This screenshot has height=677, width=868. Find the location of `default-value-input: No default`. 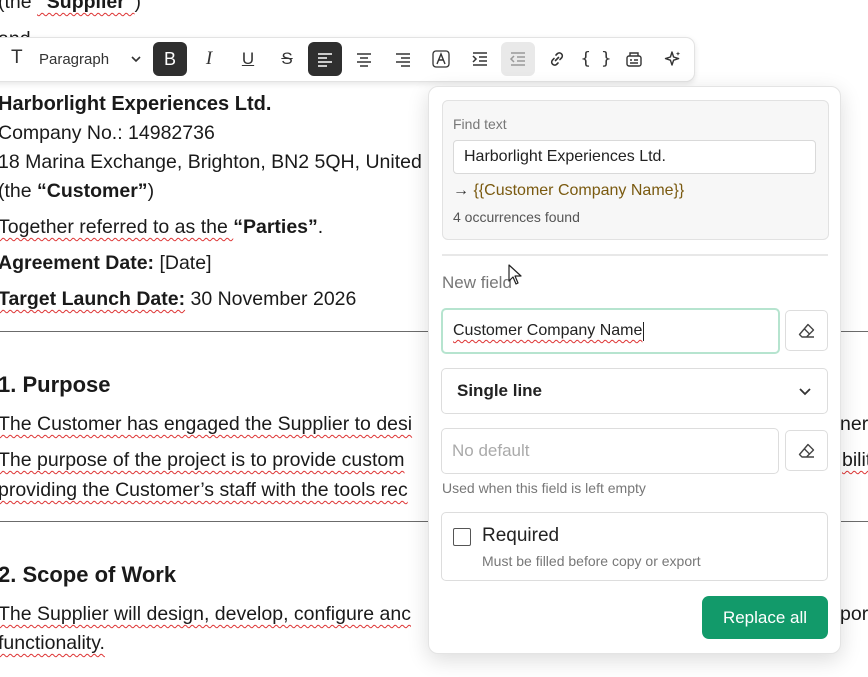

default-value-input: No default is located at coordinates (610, 451).